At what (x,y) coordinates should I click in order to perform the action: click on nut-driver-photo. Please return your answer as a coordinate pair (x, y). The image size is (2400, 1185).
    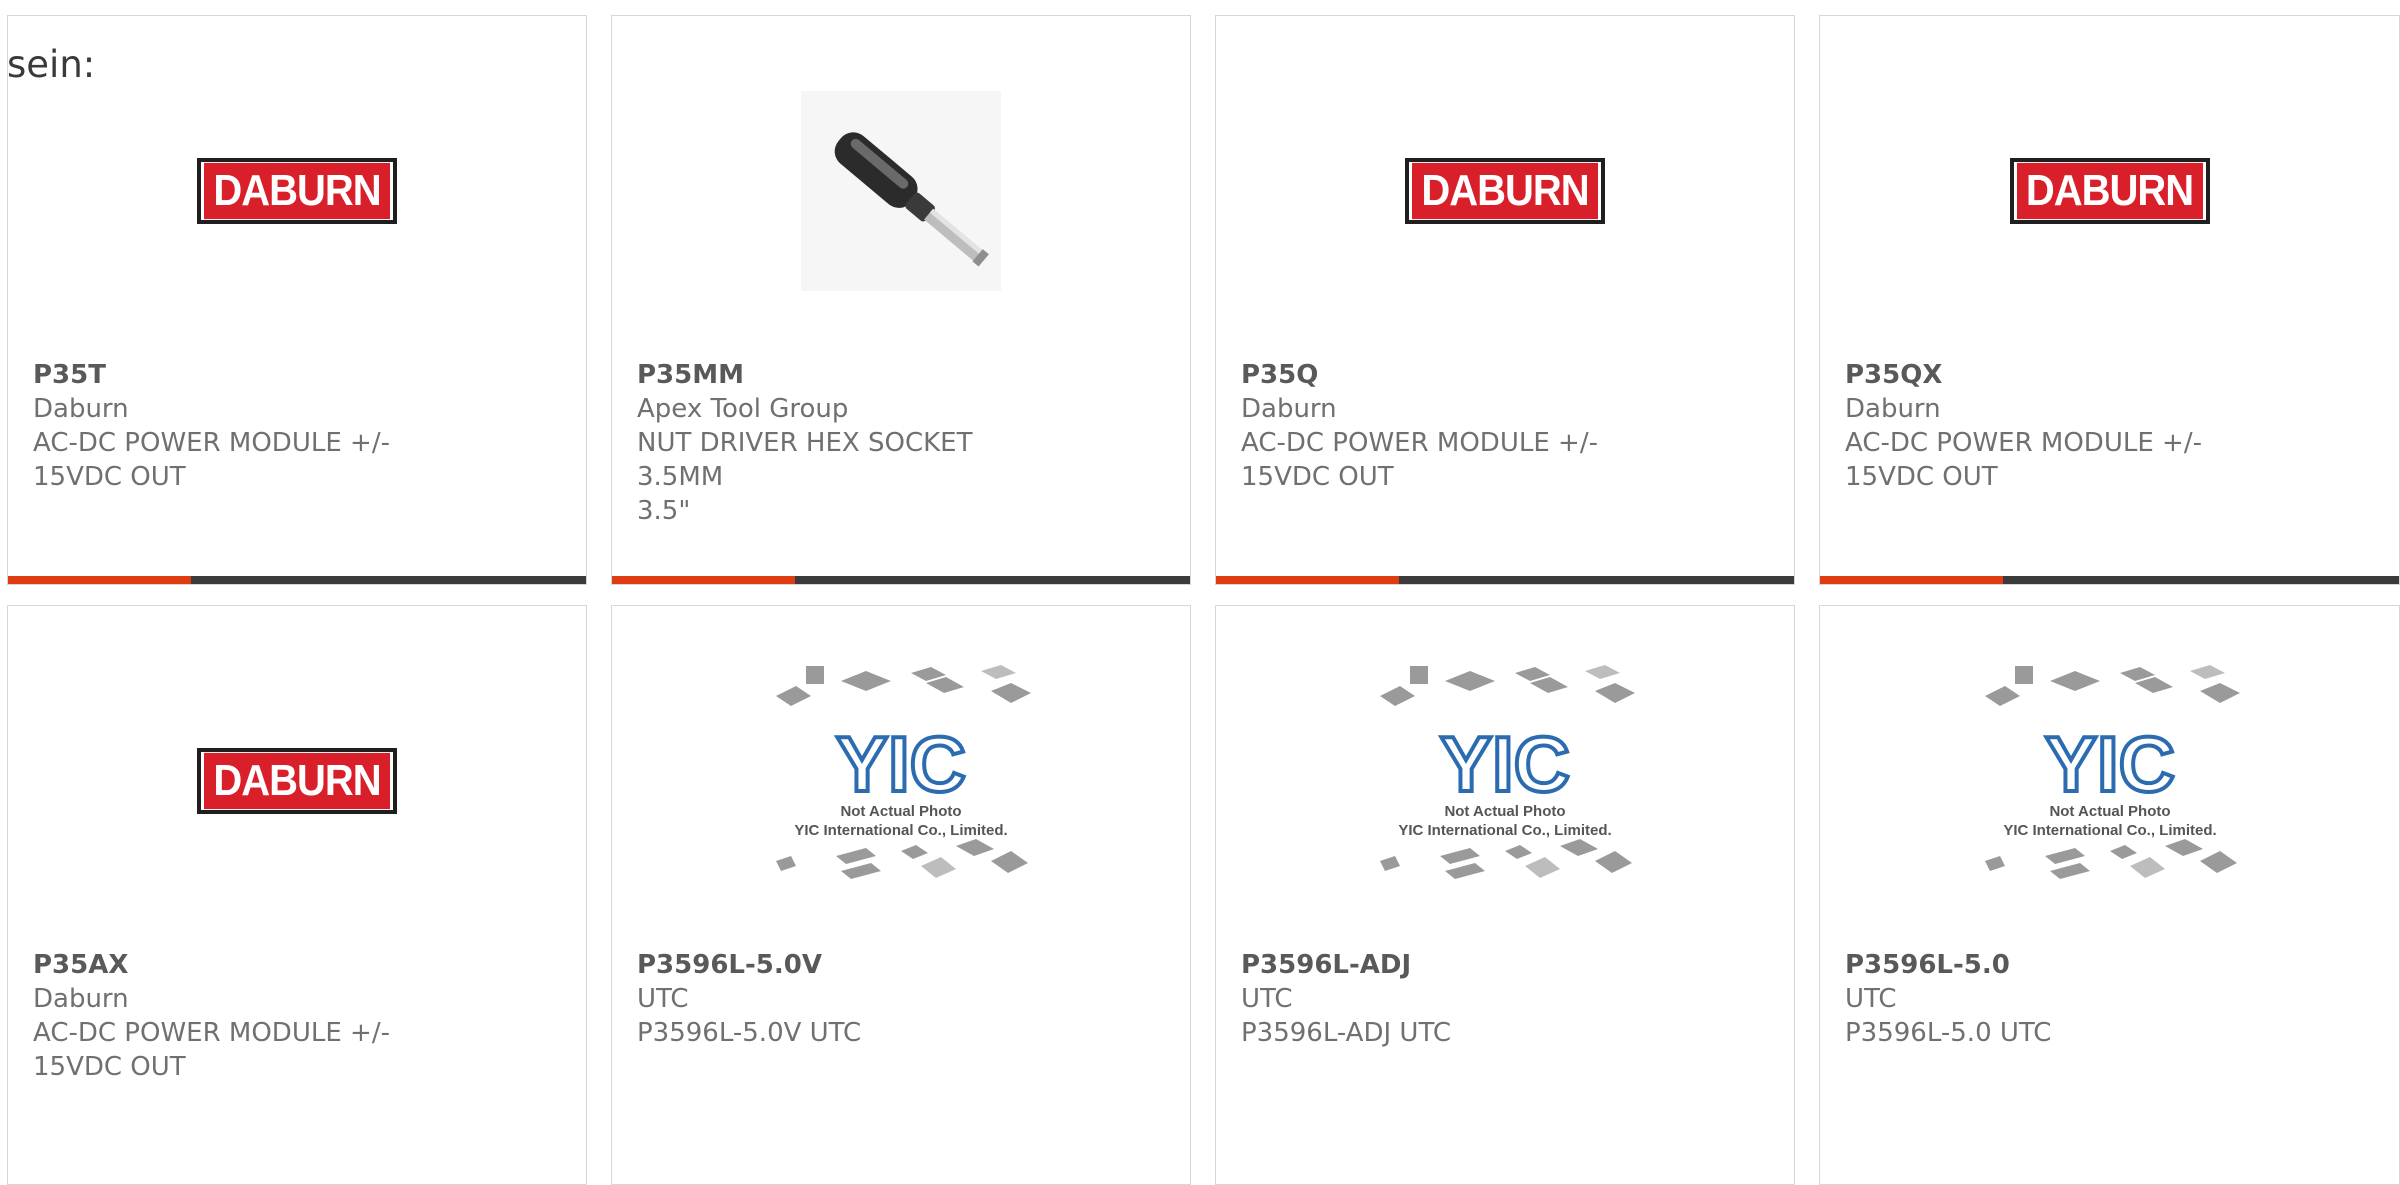
    Looking at the image, I should click on (901, 191).